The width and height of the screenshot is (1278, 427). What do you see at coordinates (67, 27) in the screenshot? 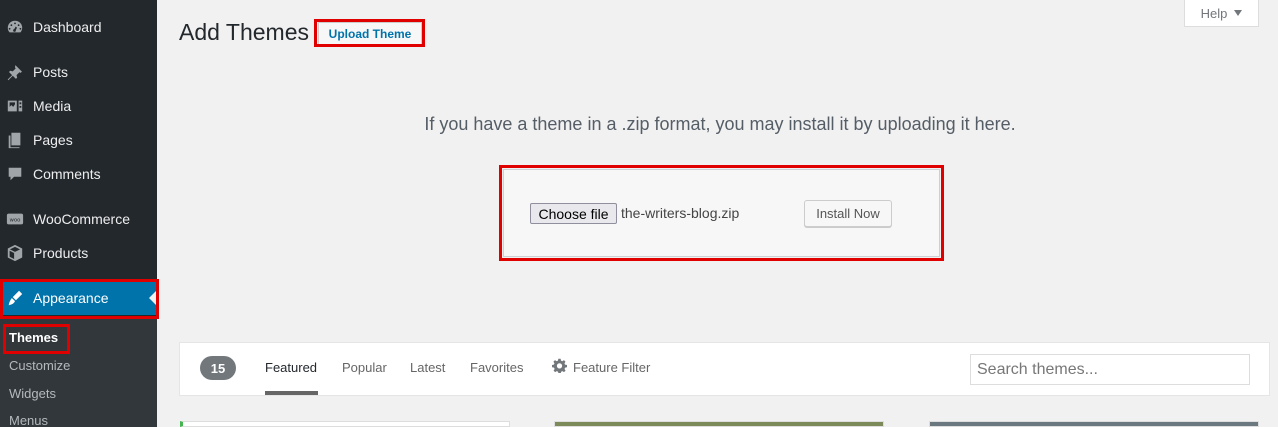
I see `sidebar-item-label: Dashboard` at bounding box center [67, 27].